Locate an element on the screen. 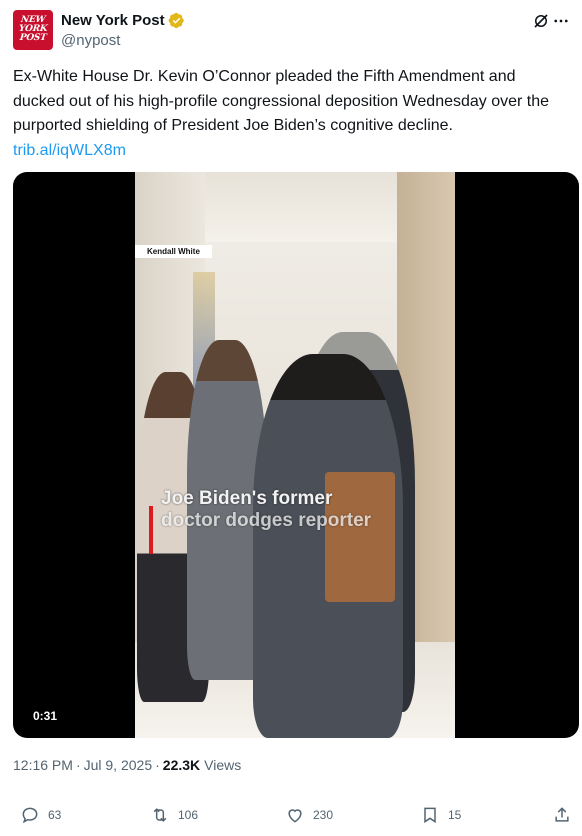 The height and width of the screenshot is (836, 582). views-label: Views is located at coordinates (223, 765).